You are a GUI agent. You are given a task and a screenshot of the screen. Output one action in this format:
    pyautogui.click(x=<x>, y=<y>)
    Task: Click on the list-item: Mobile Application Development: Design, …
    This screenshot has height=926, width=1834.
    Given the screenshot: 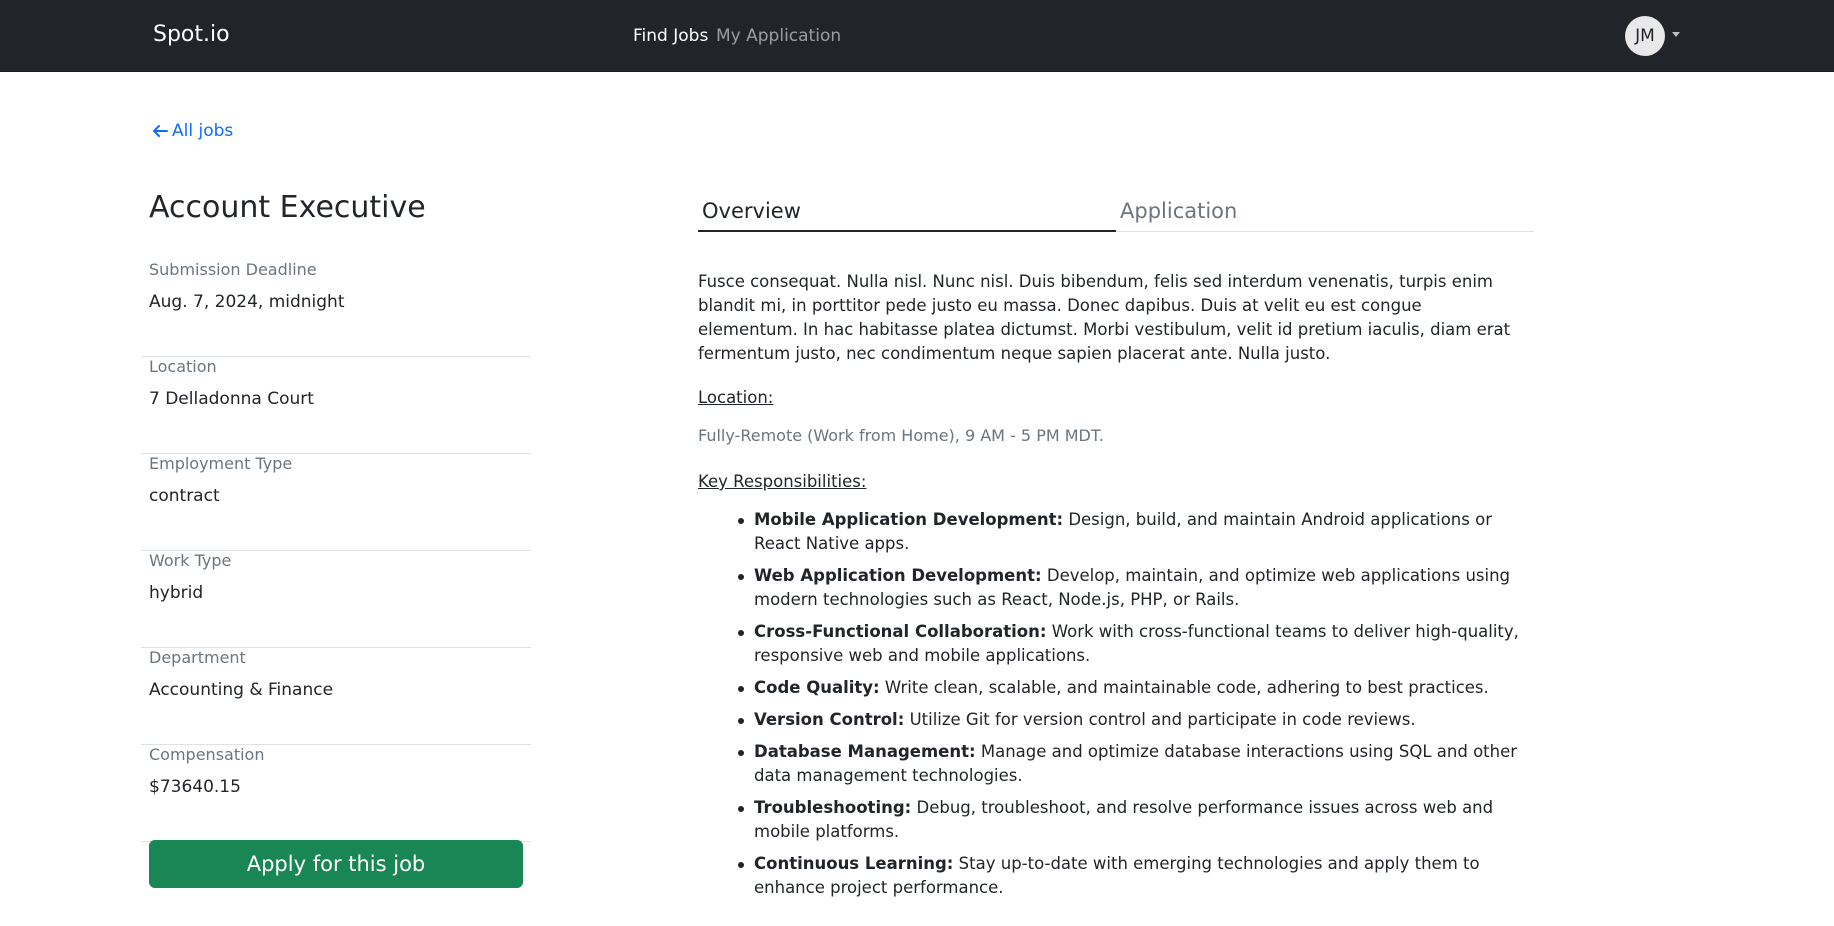 What is the action you would take?
    pyautogui.click(x=1131, y=532)
    